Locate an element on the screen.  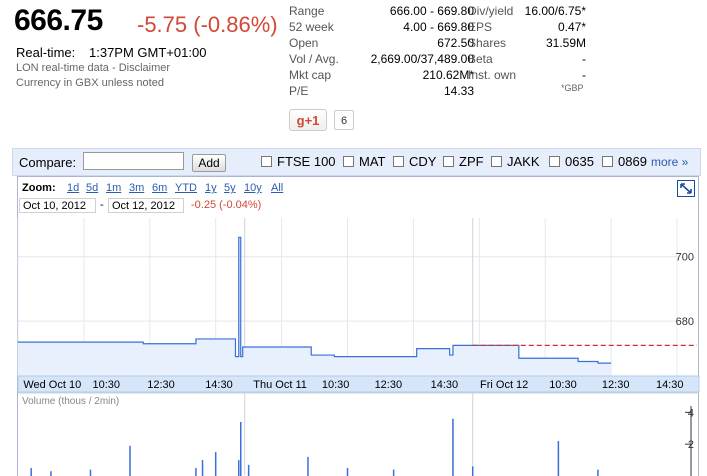
y-tick-label: 680 is located at coordinates (685, 322).